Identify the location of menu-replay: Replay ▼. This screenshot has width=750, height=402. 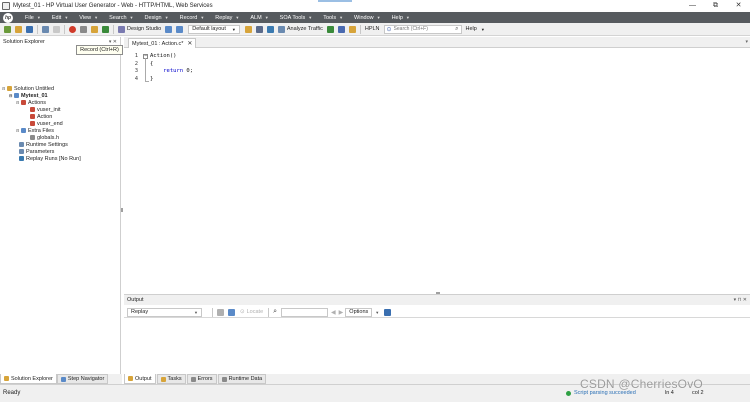
(227, 18).